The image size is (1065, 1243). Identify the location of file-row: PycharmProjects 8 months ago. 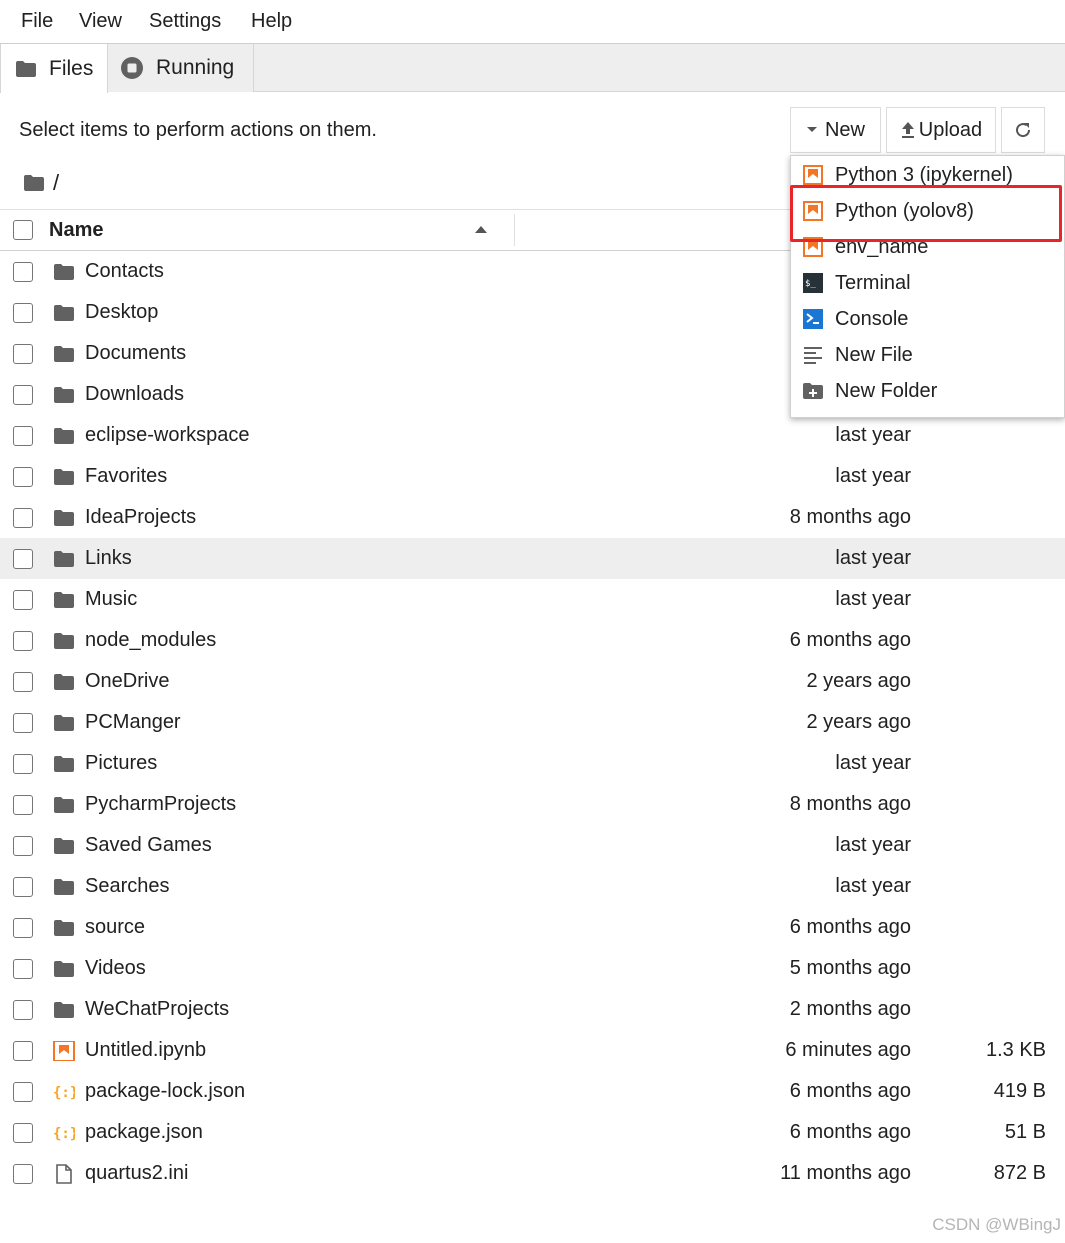
(532, 804).